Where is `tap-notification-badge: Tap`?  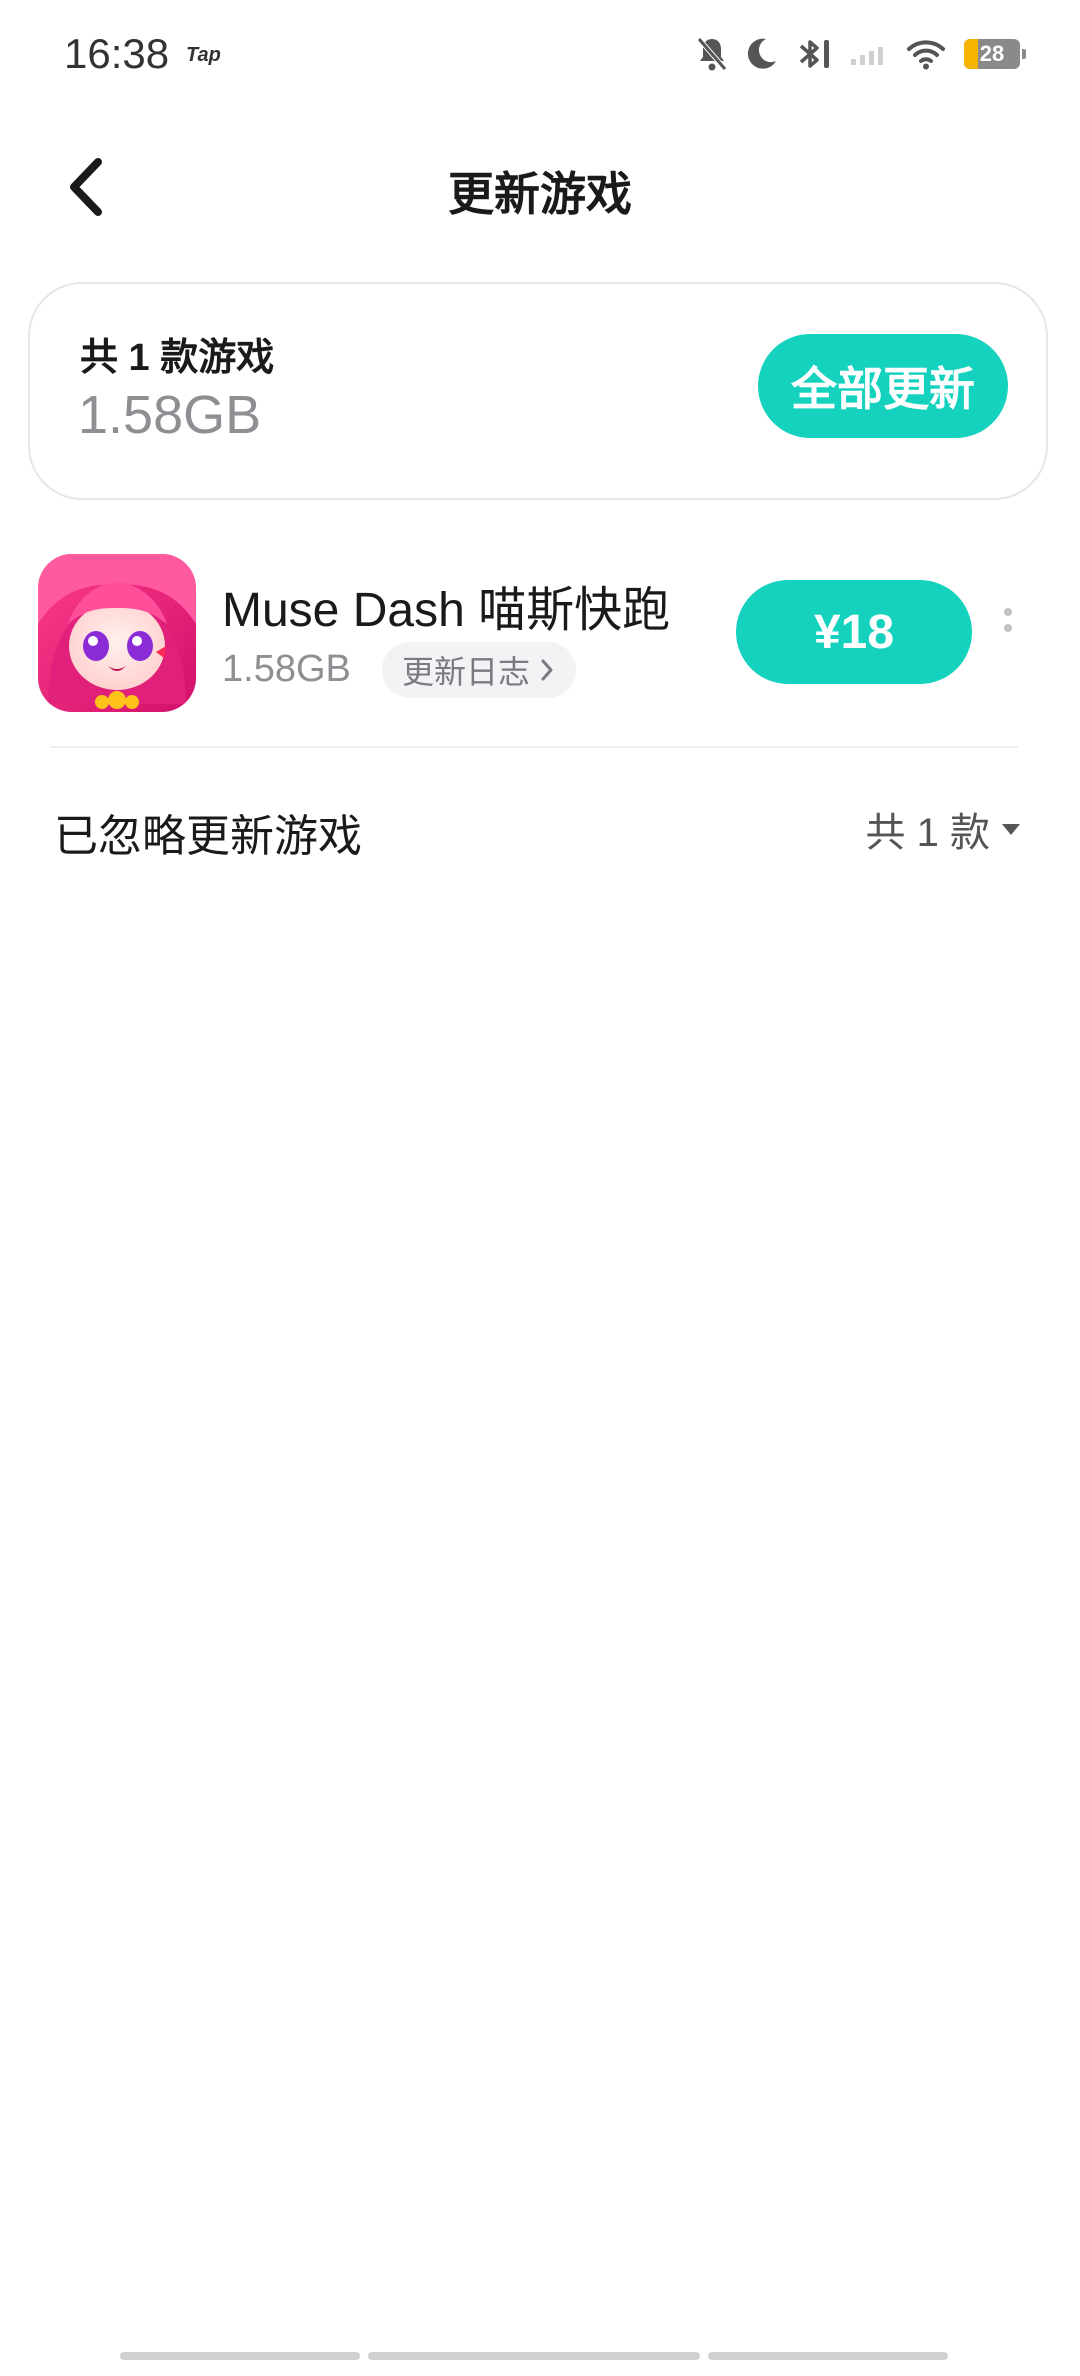
tap-notification-badge: Tap is located at coordinates (203, 55).